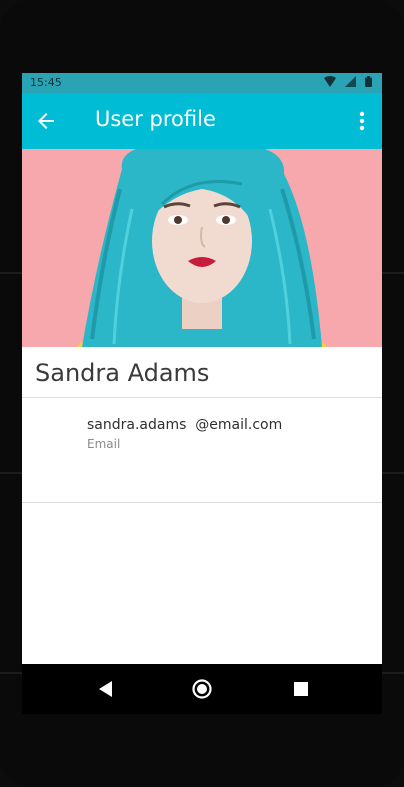  Describe the element at coordinates (122, 373) in the screenshot. I see `profile-name: Sandra Adams` at that location.